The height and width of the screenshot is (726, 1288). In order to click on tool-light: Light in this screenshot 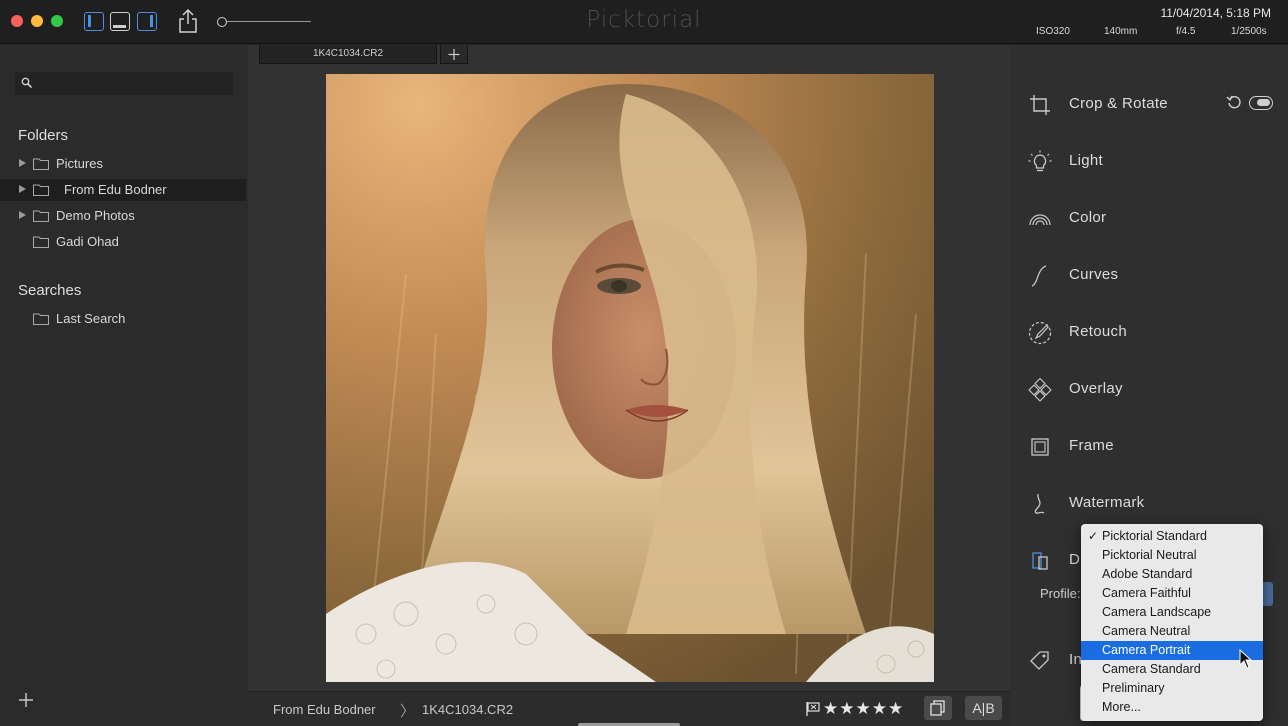, I will do `click(1149, 161)`.